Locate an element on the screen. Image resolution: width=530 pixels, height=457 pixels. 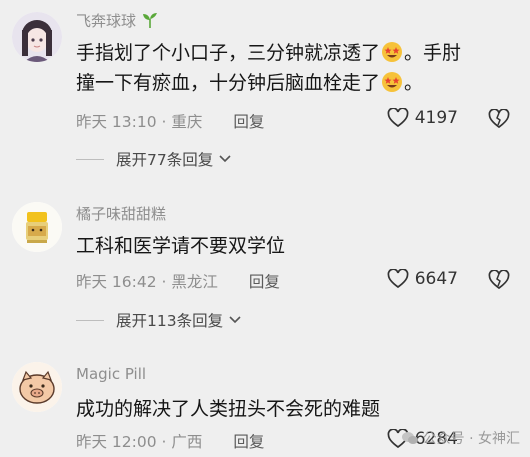
like-count: 4197 is located at coordinates (436, 118).